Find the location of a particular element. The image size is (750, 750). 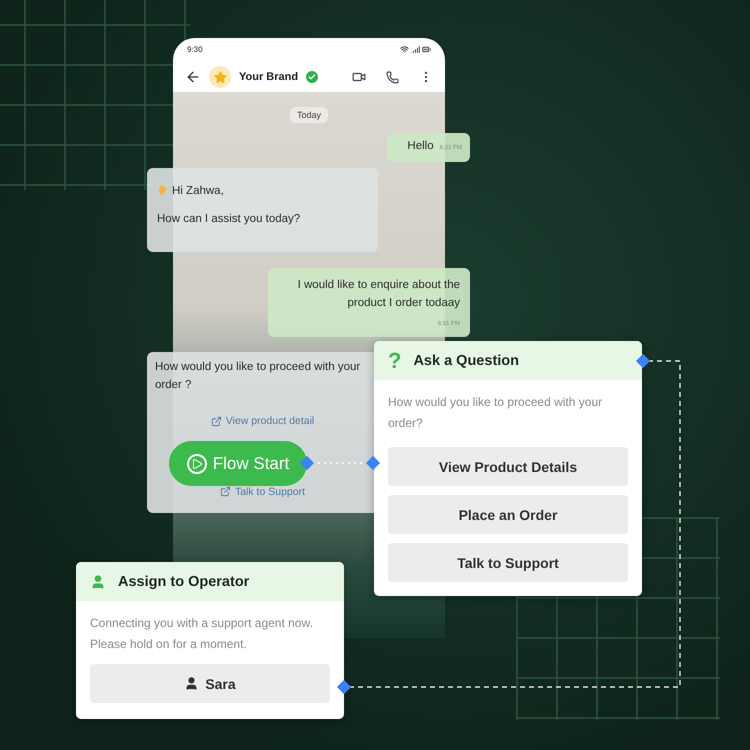

status-icons is located at coordinates (415, 49).